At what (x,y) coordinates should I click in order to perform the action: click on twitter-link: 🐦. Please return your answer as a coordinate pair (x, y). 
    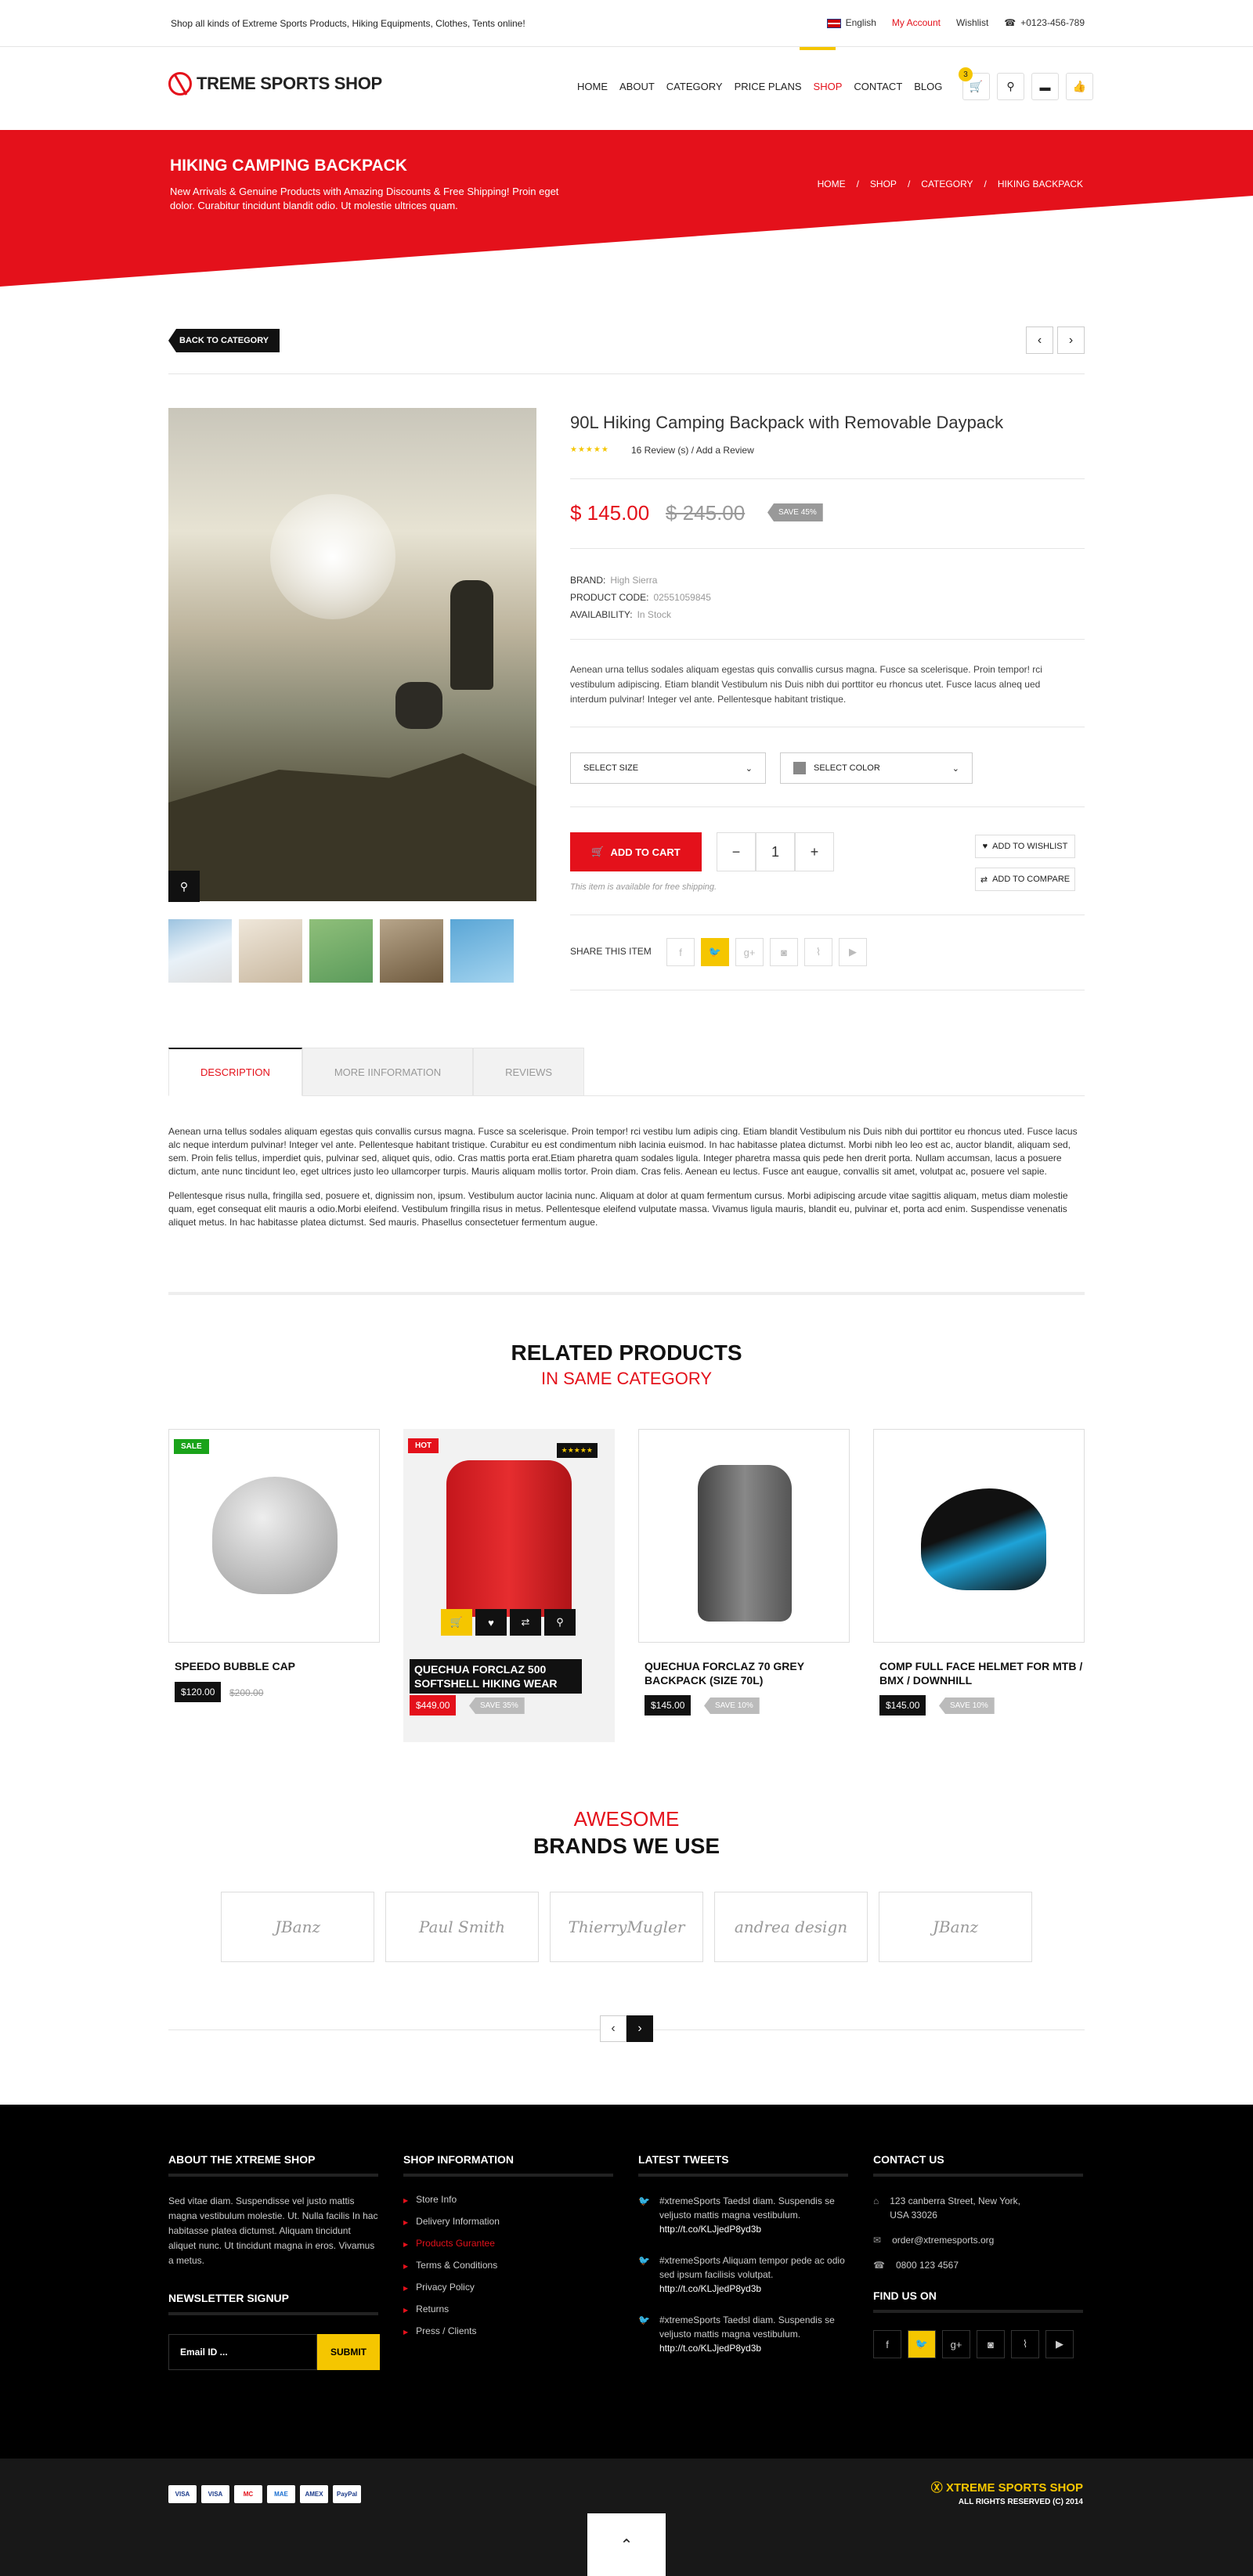
    Looking at the image, I should click on (922, 2344).